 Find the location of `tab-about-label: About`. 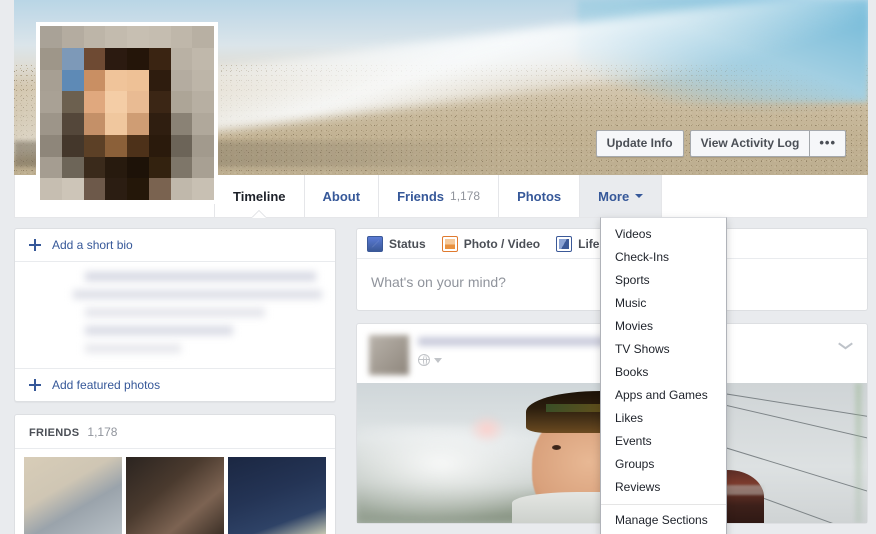

tab-about-label: About is located at coordinates (341, 196).